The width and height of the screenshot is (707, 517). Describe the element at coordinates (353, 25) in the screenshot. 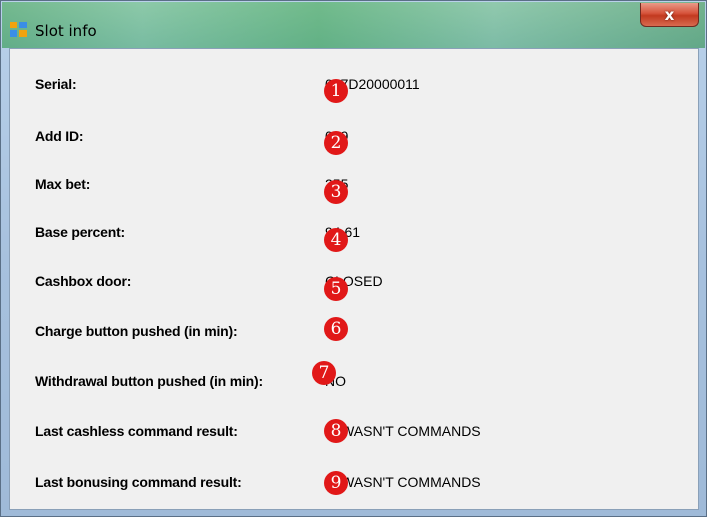

I see `title-bar: Slot info x` at that location.